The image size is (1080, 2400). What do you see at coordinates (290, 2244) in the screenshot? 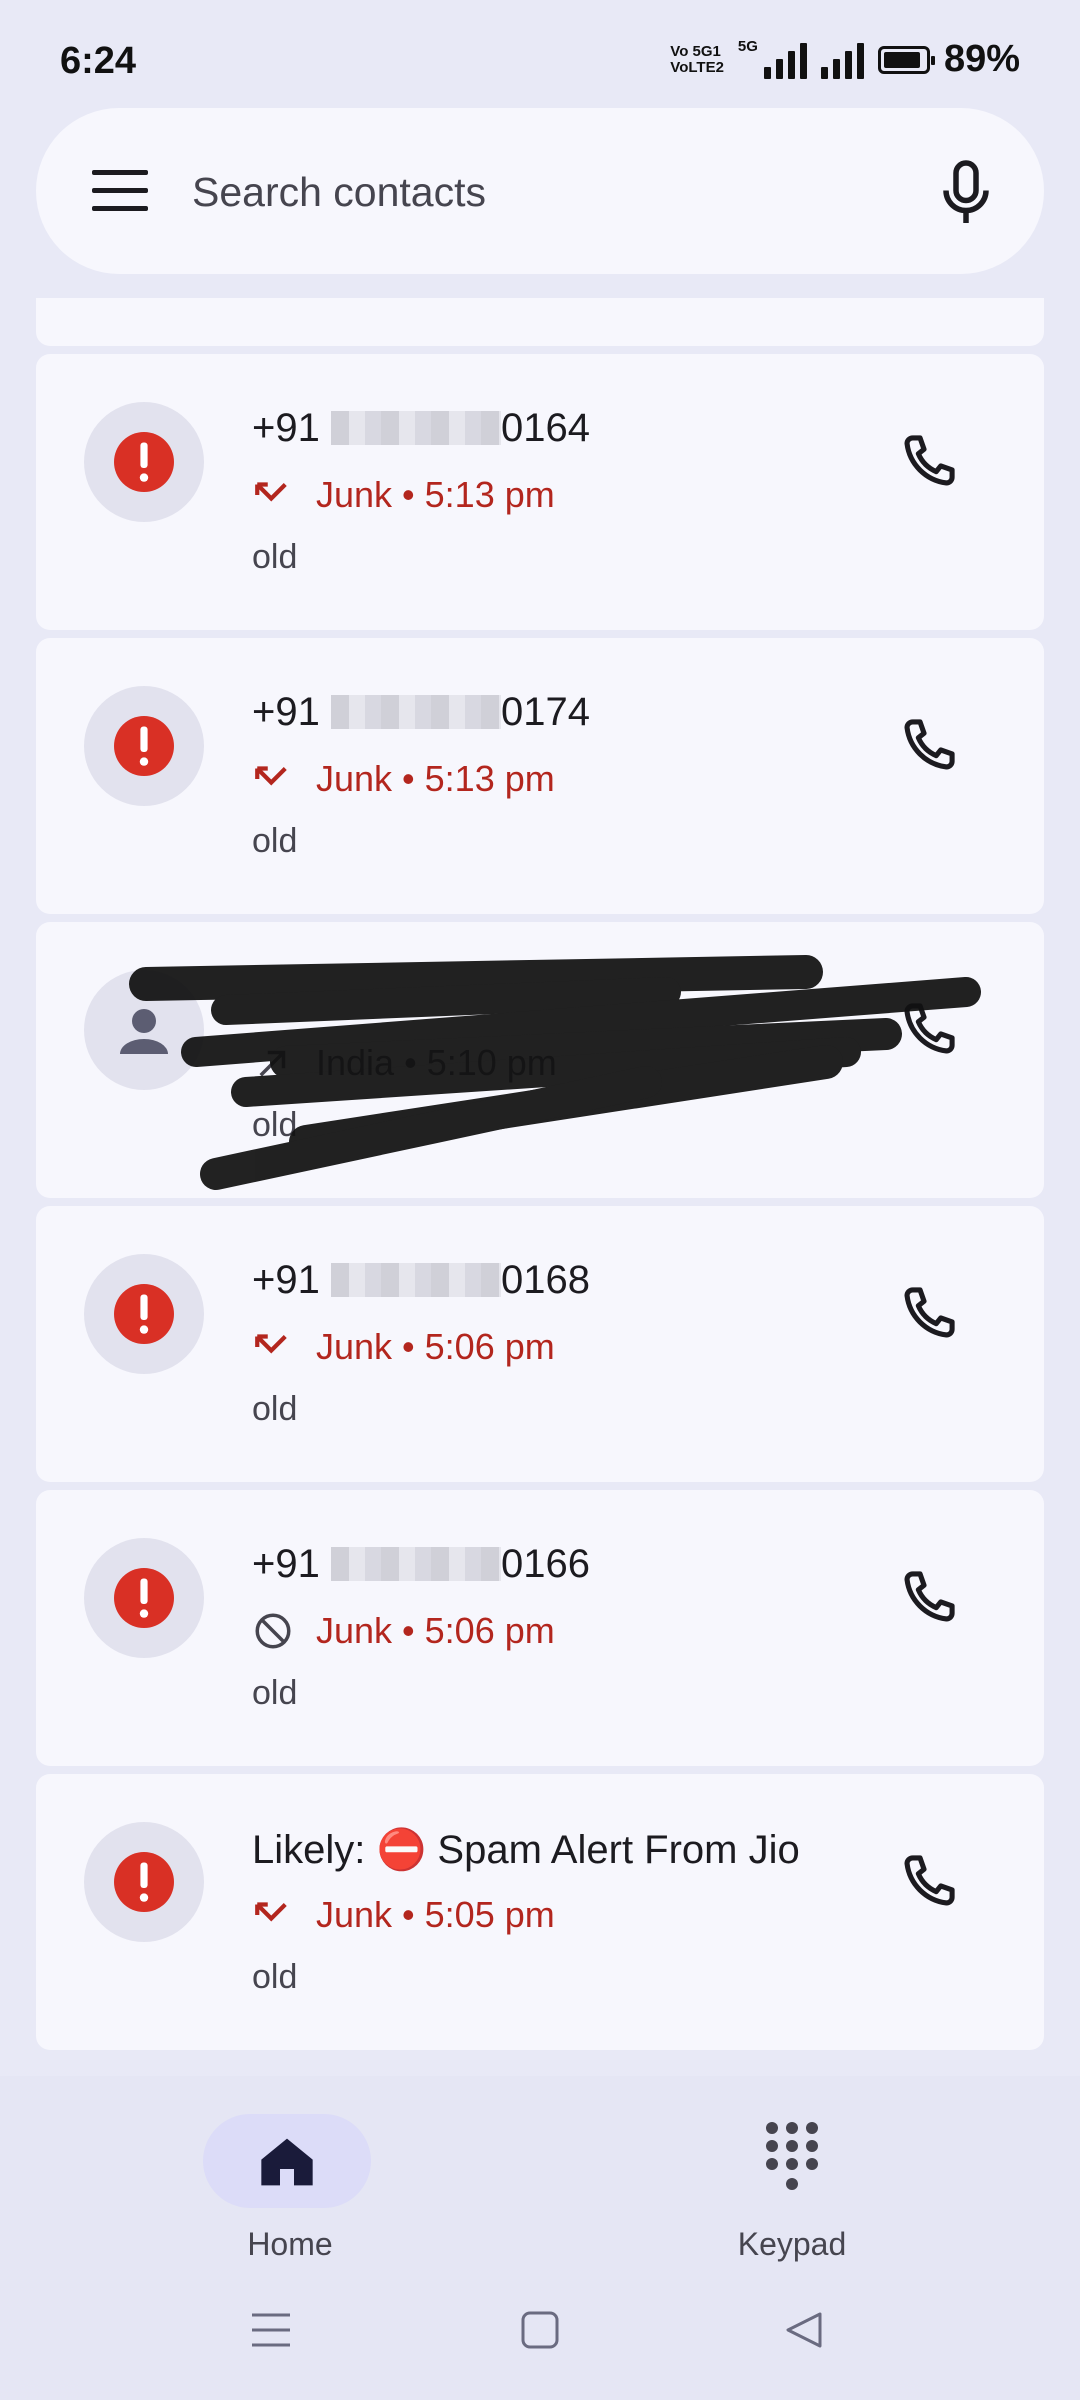
I see `nav-home-label: Home` at bounding box center [290, 2244].